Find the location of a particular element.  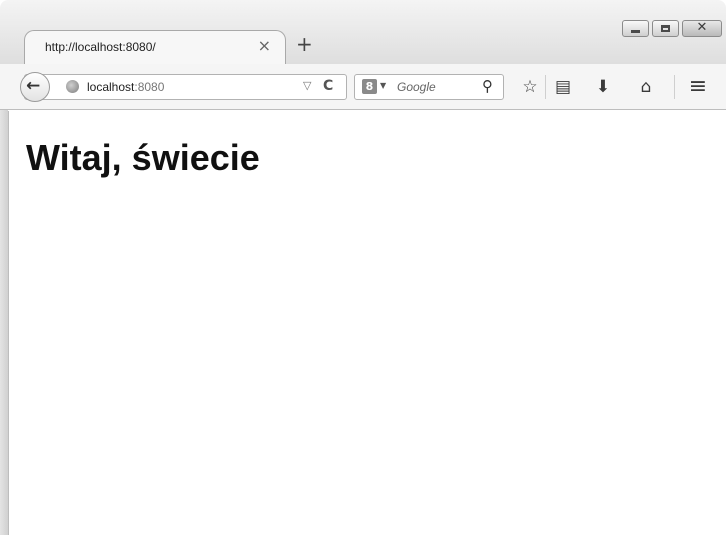

url-history-dropdown-icon: ▽ is located at coordinates (307, 85).